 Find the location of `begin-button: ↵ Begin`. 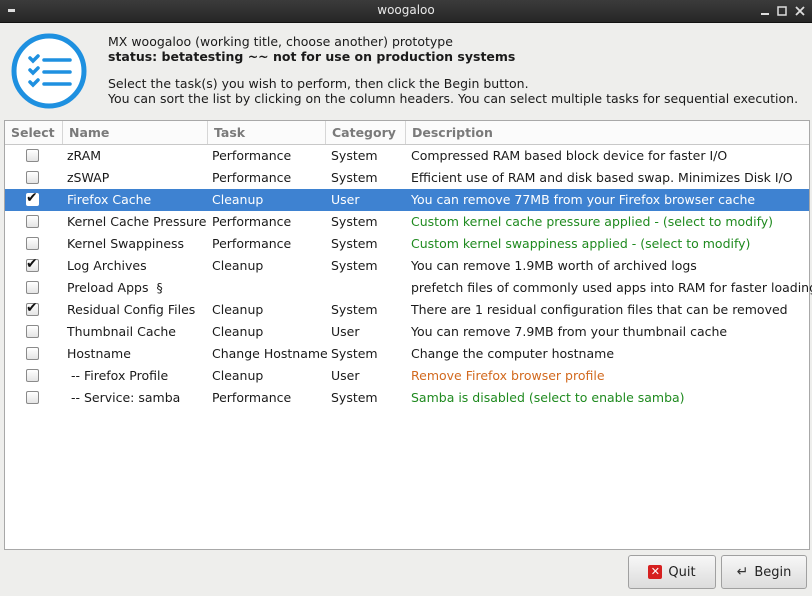

begin-button: ↵ Begin is located at coordinates (764, 572).